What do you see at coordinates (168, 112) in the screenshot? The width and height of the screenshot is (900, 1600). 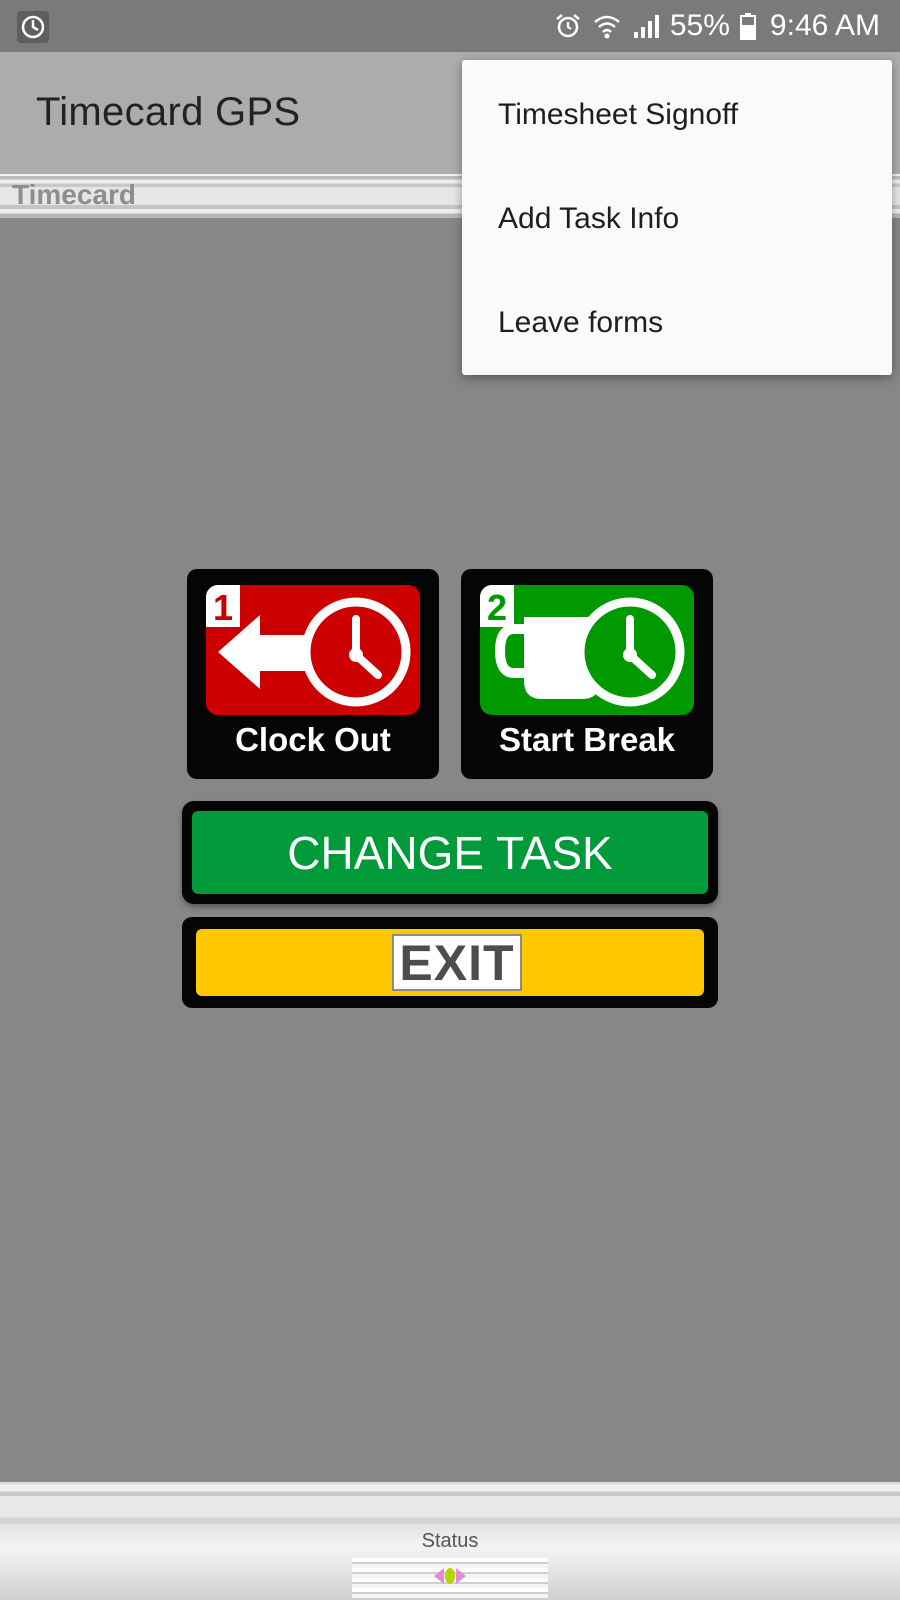 I see `app-title: Timecard GPS` at bounding box center [168, 112].